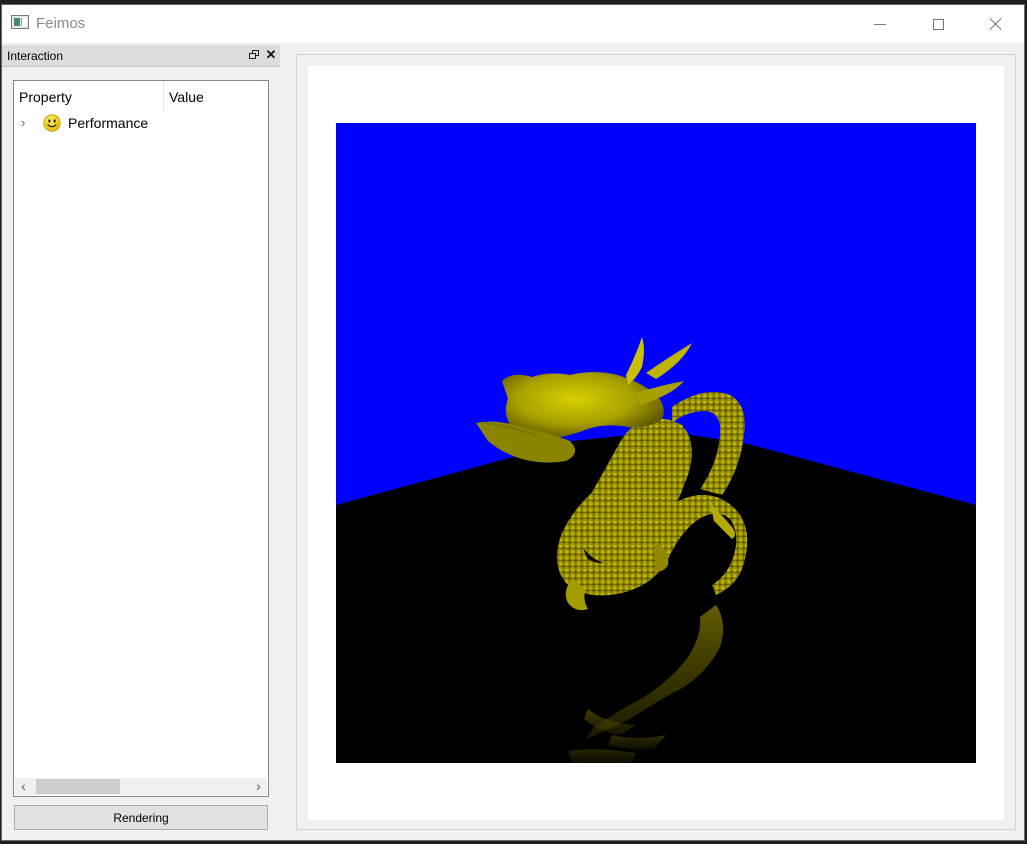 The height and width of the screenshot is (844, 1027). What do you see at coordinates (78, 786) in the screenshot?
I see `scrollbar-thumb` at bounding box center [78, 786].